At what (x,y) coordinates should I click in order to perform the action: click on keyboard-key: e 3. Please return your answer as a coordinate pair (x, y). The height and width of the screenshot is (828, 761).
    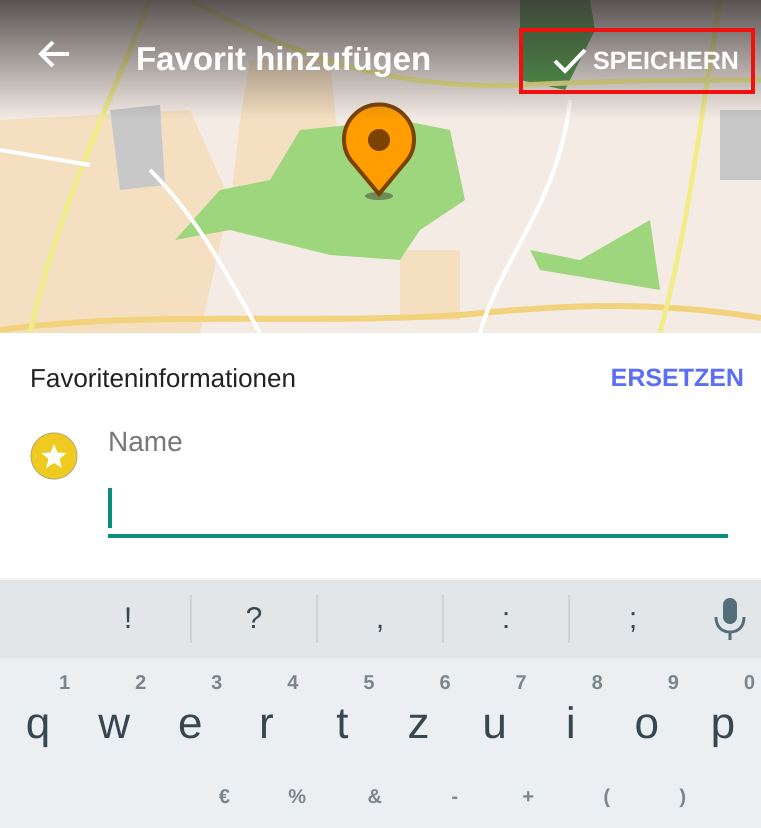
    Looking at the image, I should click on (190, 713).